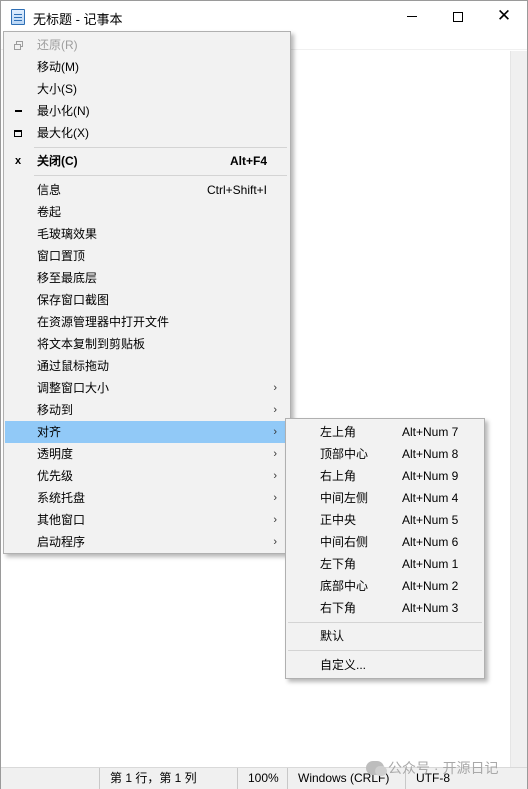  I want to click on menu-item-label: 左下角, so click(338, 564).